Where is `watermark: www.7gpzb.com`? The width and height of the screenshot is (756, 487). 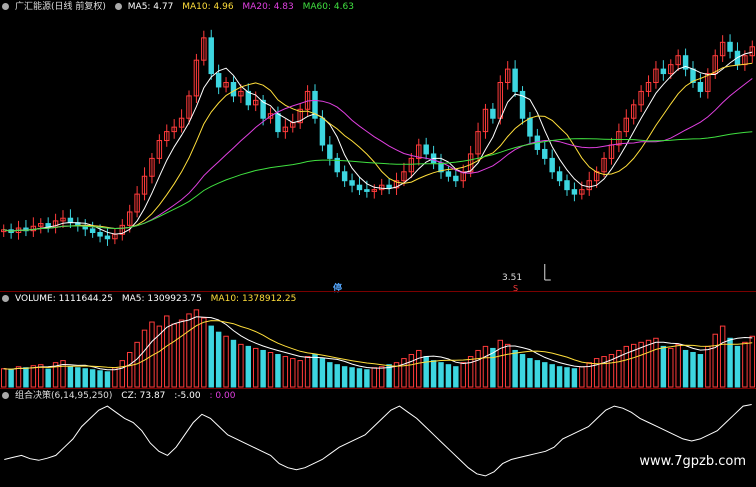 watermark: www.7gpzb.com is located at coordinates (692, 461).